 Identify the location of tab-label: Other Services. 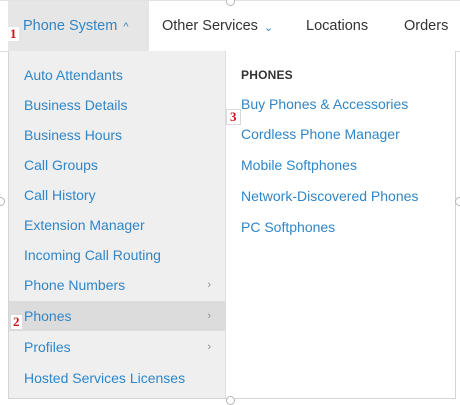
(210, 26).